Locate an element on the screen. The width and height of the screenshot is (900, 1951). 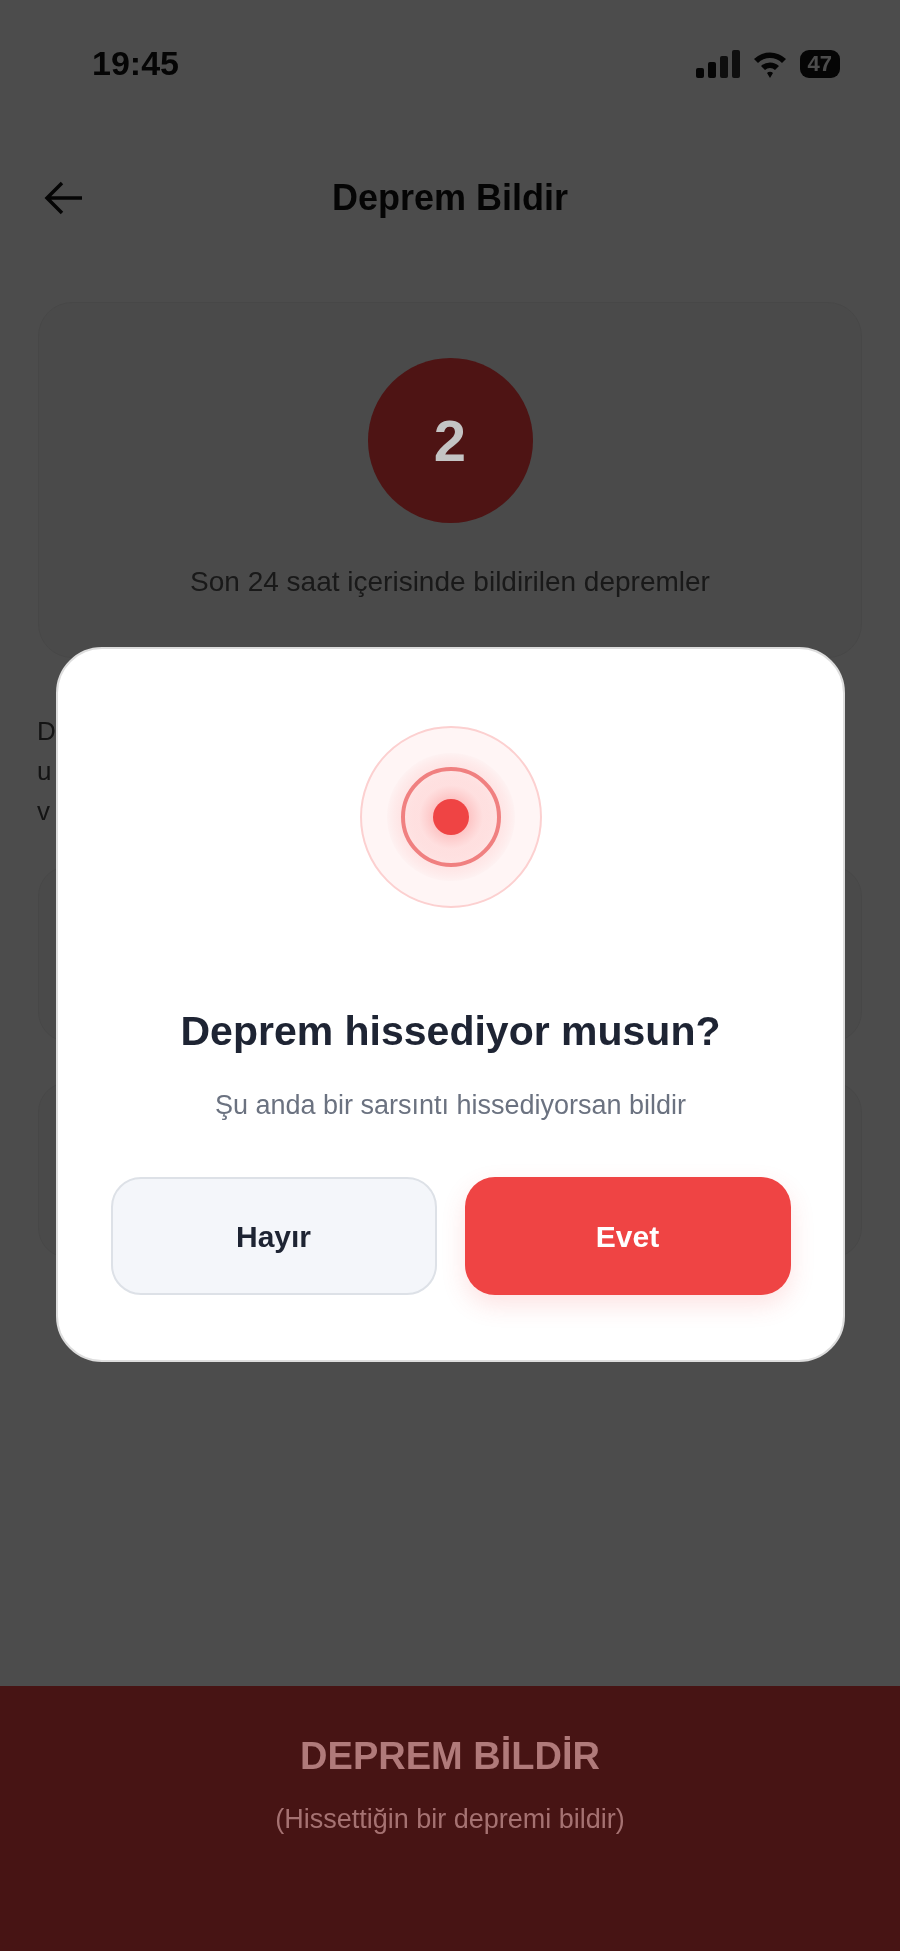
description-text: u is located at coordinates (44, 771).